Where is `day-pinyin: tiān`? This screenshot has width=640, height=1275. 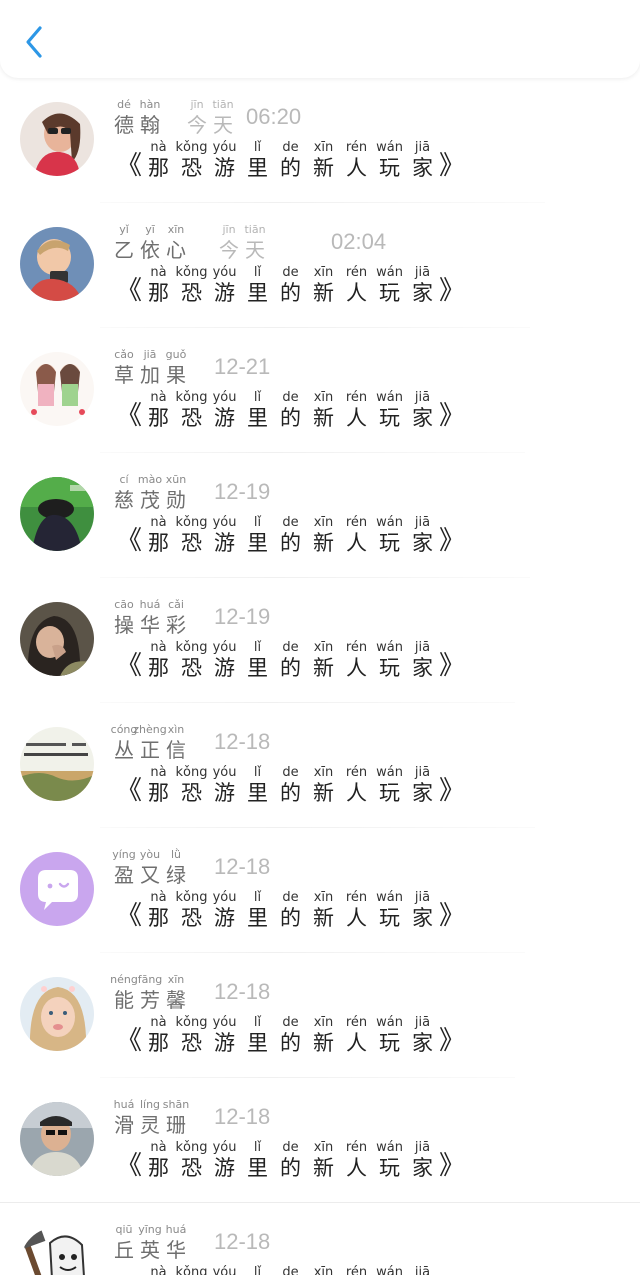 day-pinyin: tiān is located at coordinates (255, 229).